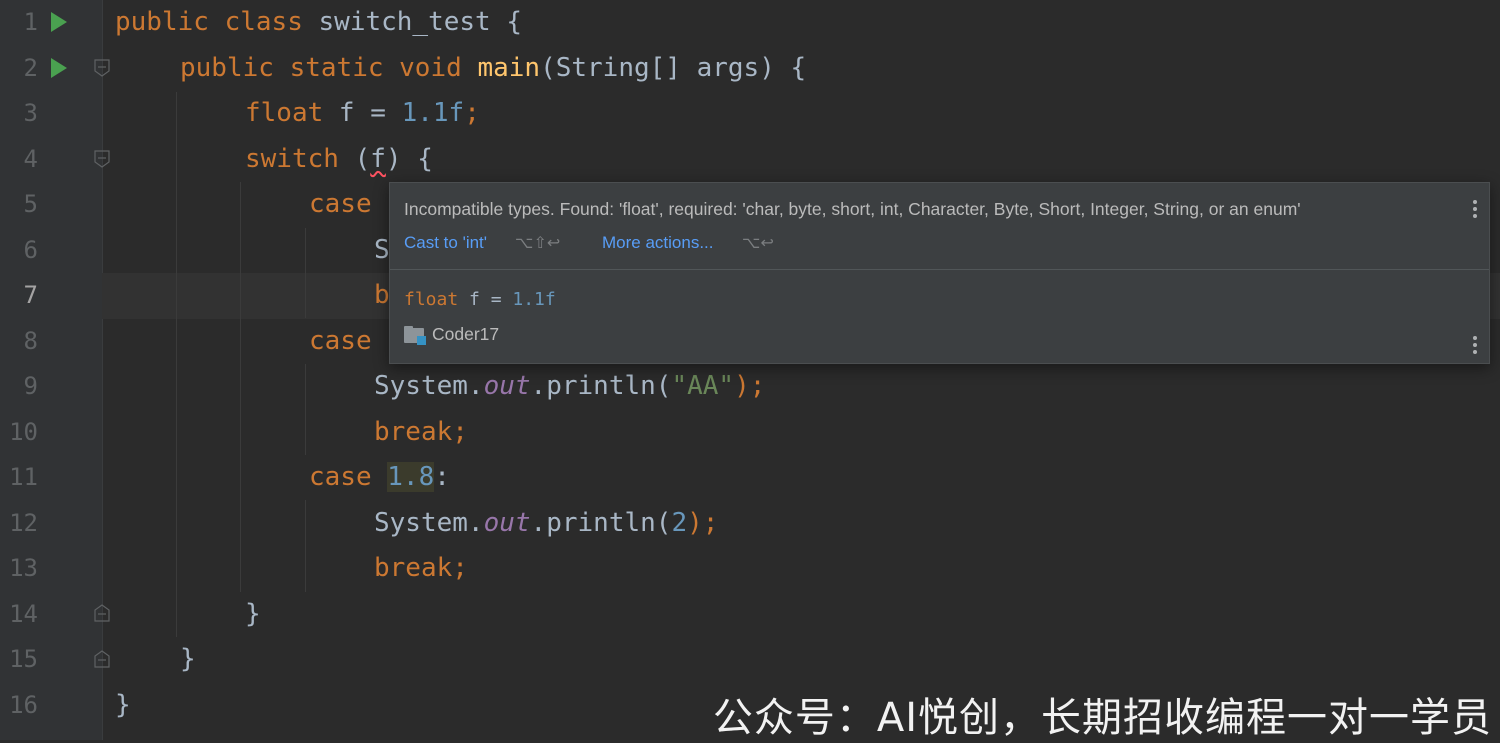  I want to click on shortcut-hint: ⌥↩, so click(758, 242).